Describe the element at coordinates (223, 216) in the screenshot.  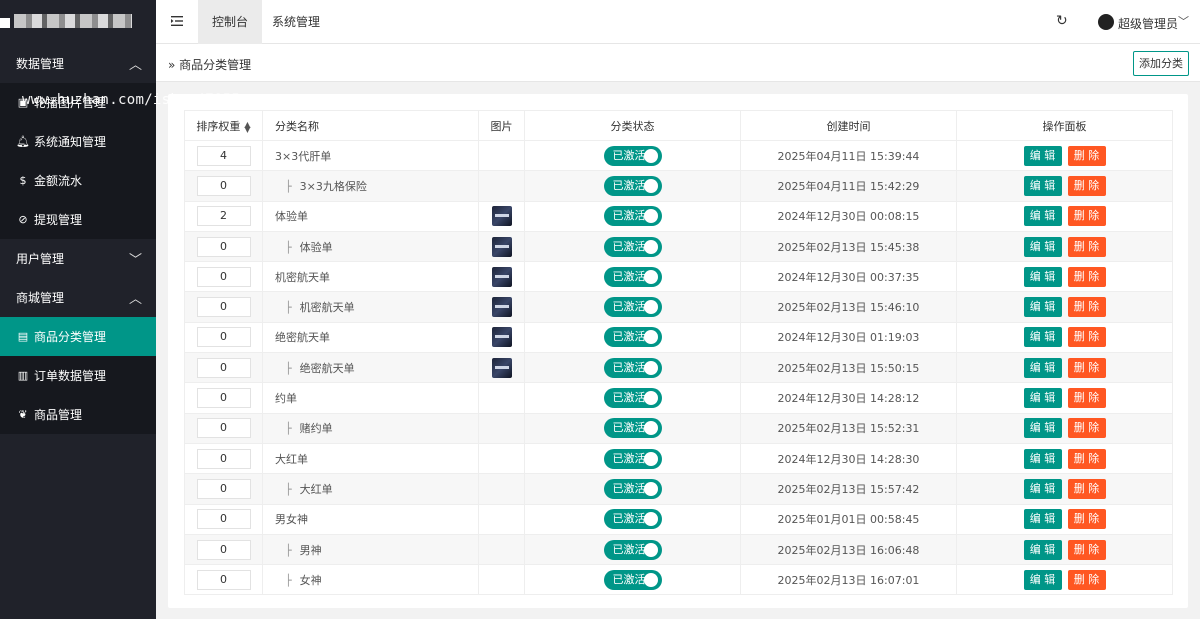
I see `order-input: 2` at that location.